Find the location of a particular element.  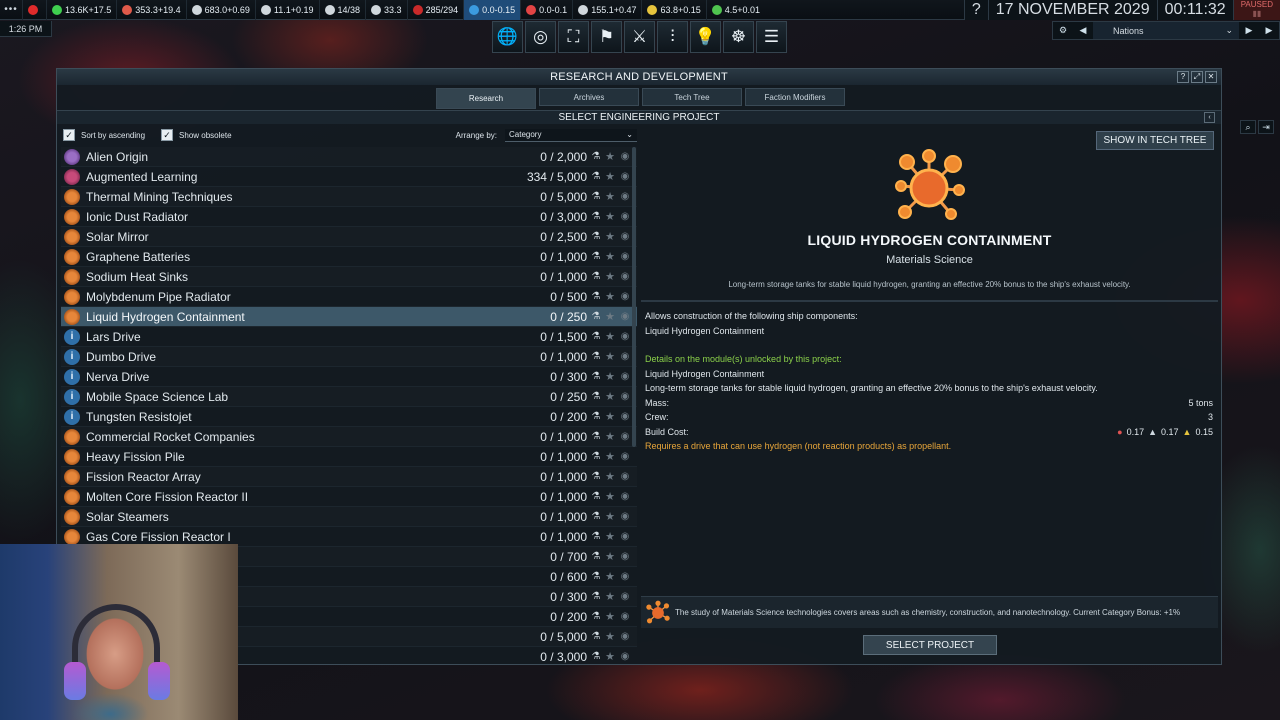

window-expand-button: ⤢ is located at coordinates (1197, 77).